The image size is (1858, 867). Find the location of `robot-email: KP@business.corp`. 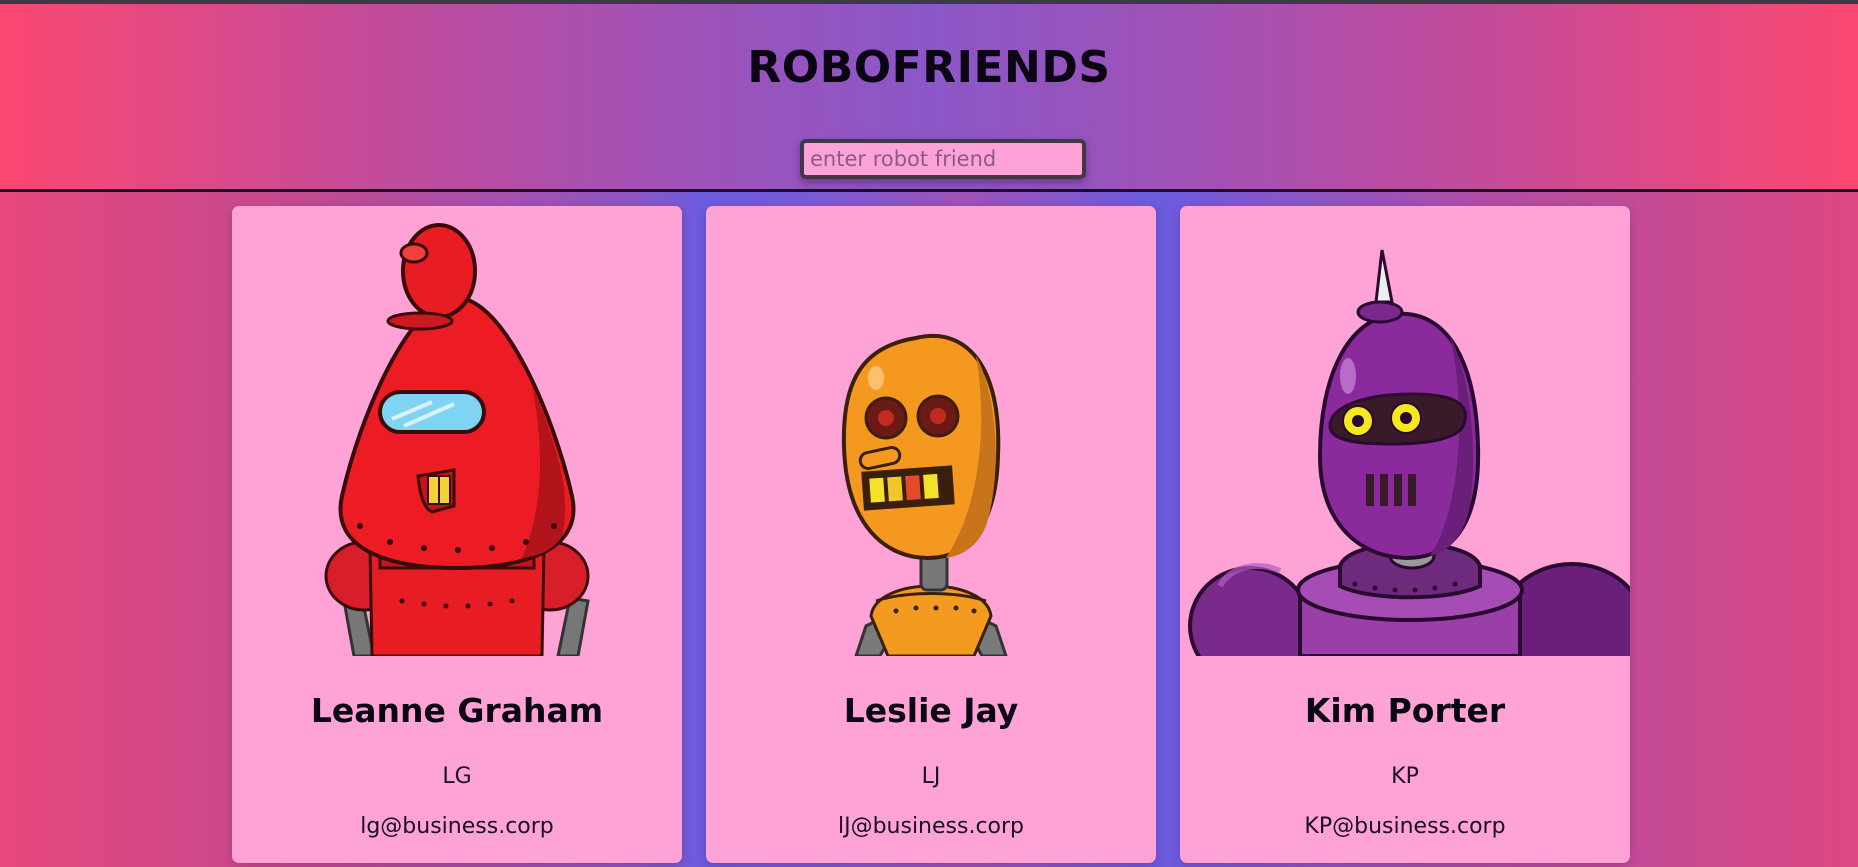

robot-email: KP@business.corp is located at coordinates (1405, 826).